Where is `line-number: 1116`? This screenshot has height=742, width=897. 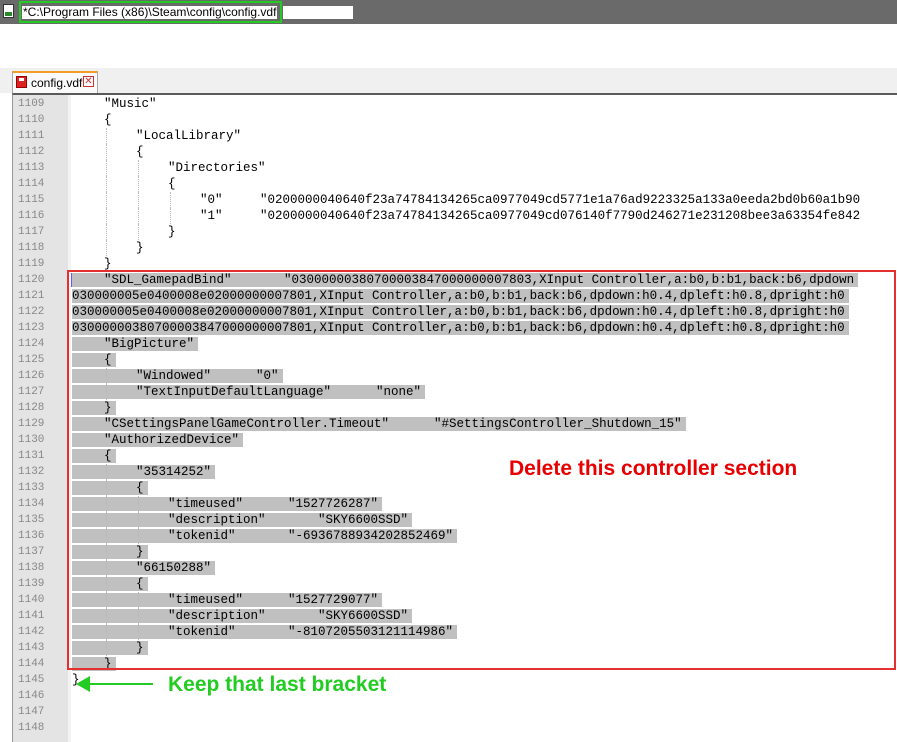
line-number: 1116 is located at coordinates (31, 216).